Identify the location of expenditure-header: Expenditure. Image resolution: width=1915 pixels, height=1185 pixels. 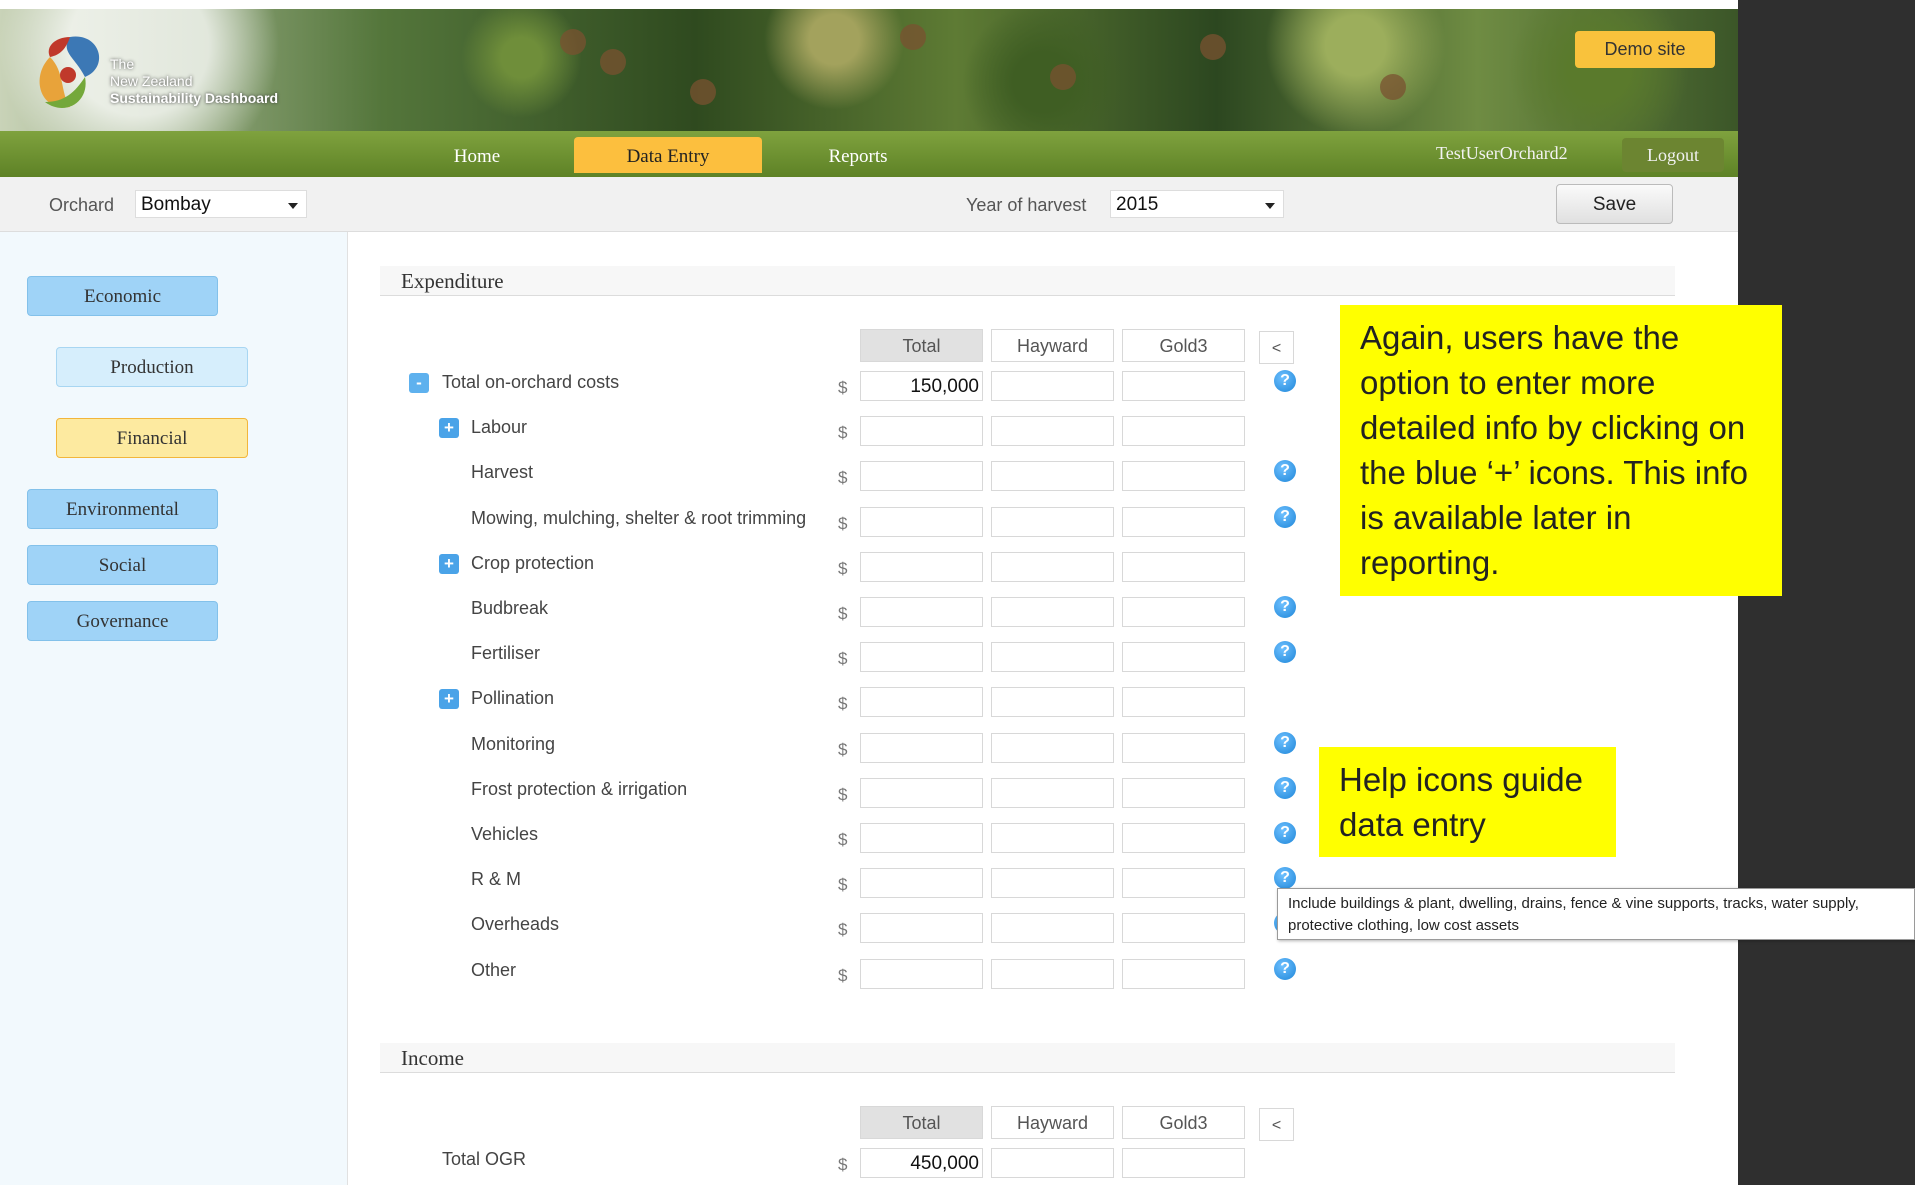
(1027, 281).